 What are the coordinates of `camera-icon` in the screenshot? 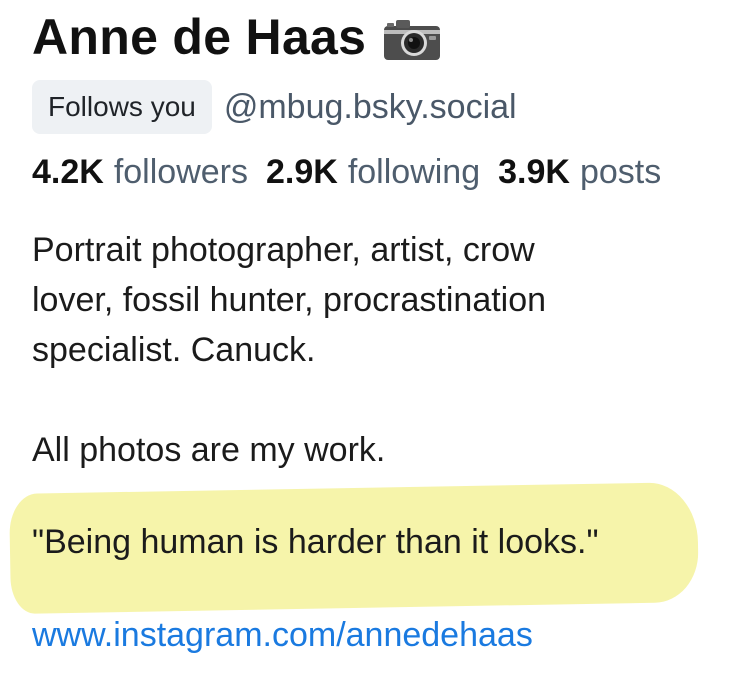 It's located at (412, 40).